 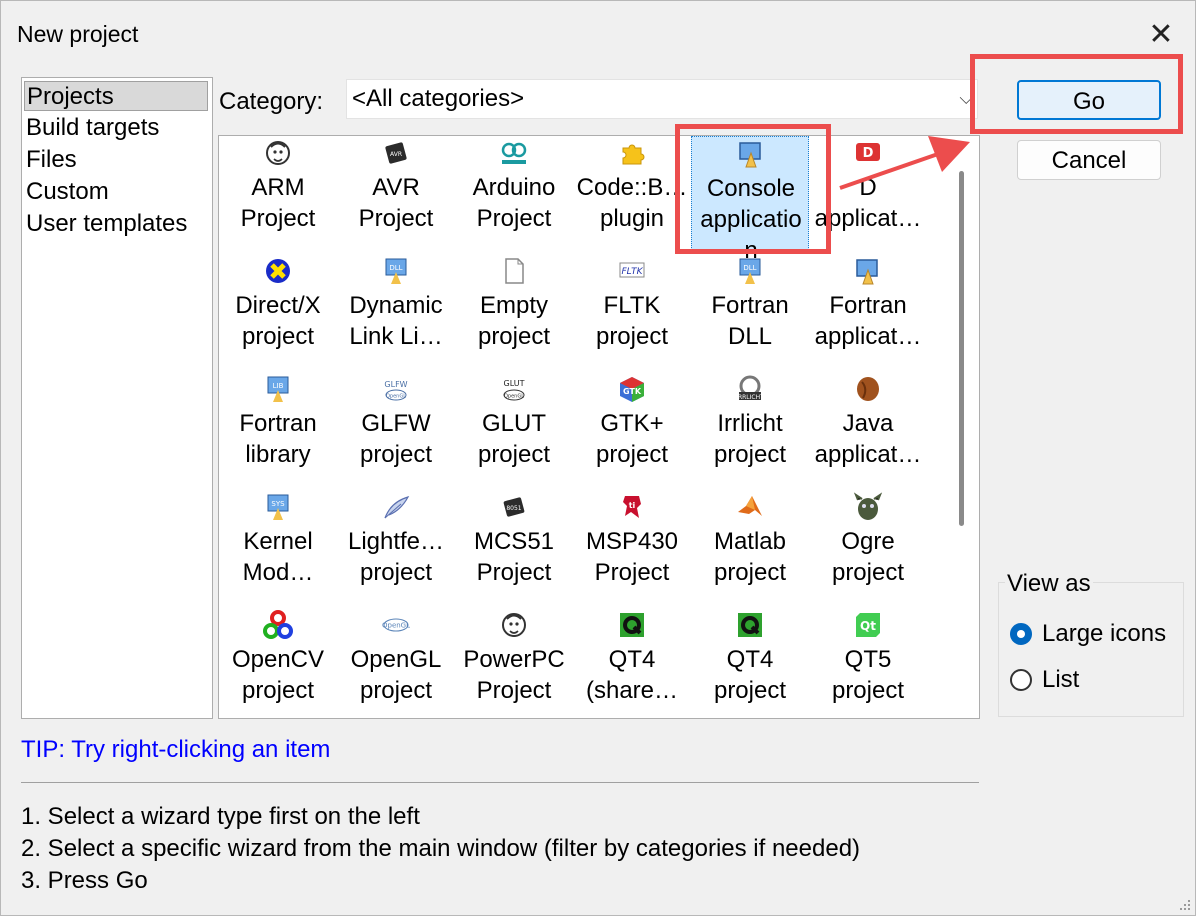 What do you see at coordinates (1161, 35) in the screenshot?
I see `close-icon: ✕` at bounding box center [1161, 35].